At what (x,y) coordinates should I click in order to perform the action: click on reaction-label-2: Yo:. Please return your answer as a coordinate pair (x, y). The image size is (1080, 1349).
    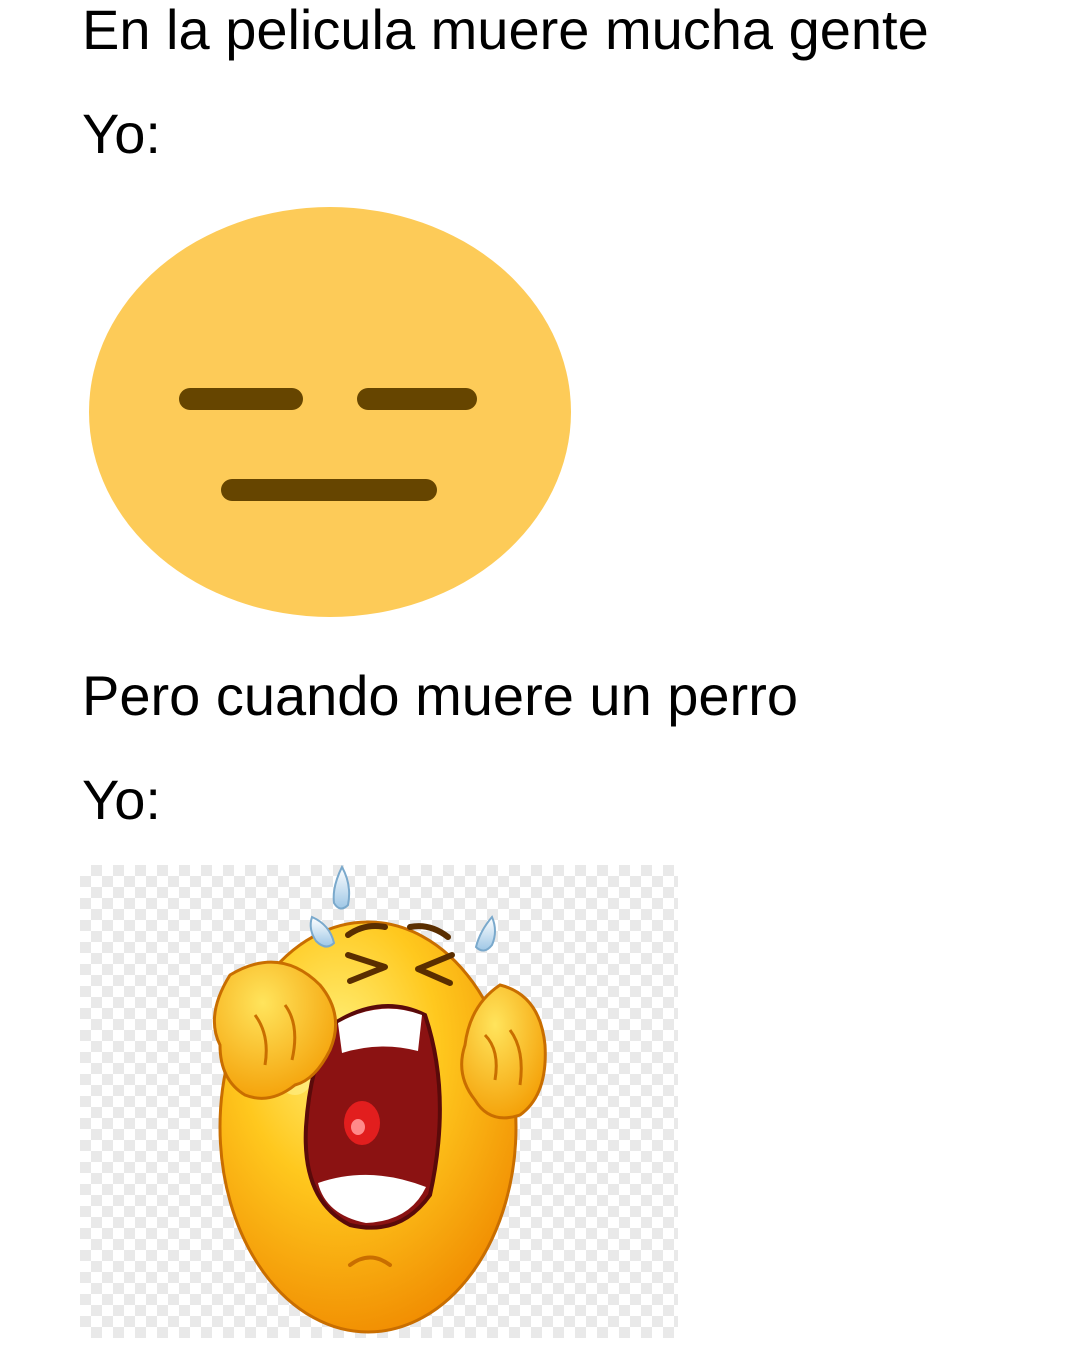
    Looking at the image, I should click on (121, 799).